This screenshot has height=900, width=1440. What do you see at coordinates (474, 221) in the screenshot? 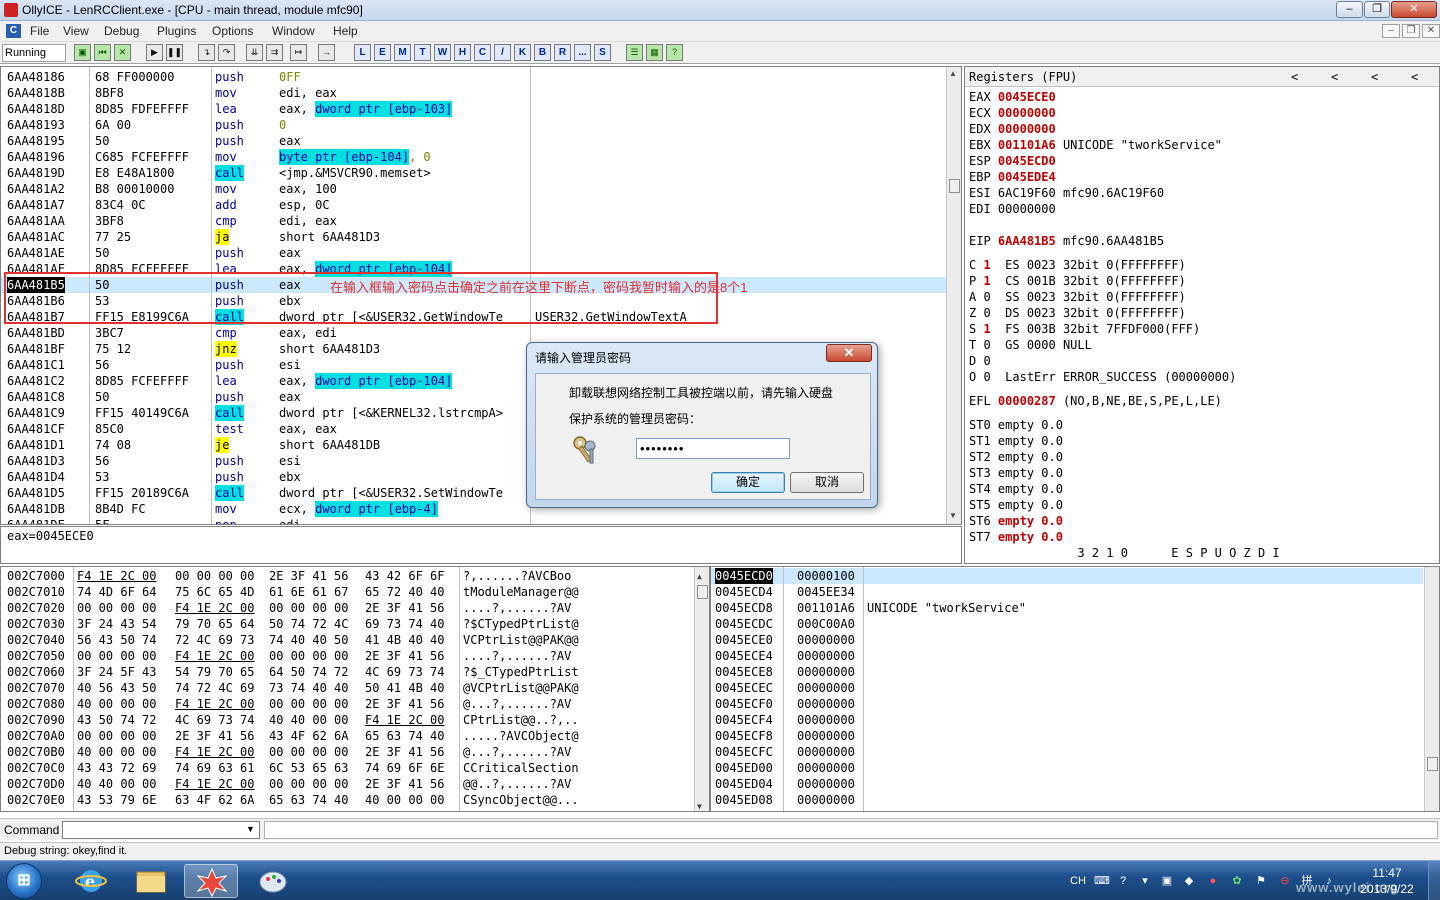
I see `disasm-row: 6AA481AA 3BF8 cmp edi, eax` at bounding box center [474, 221].